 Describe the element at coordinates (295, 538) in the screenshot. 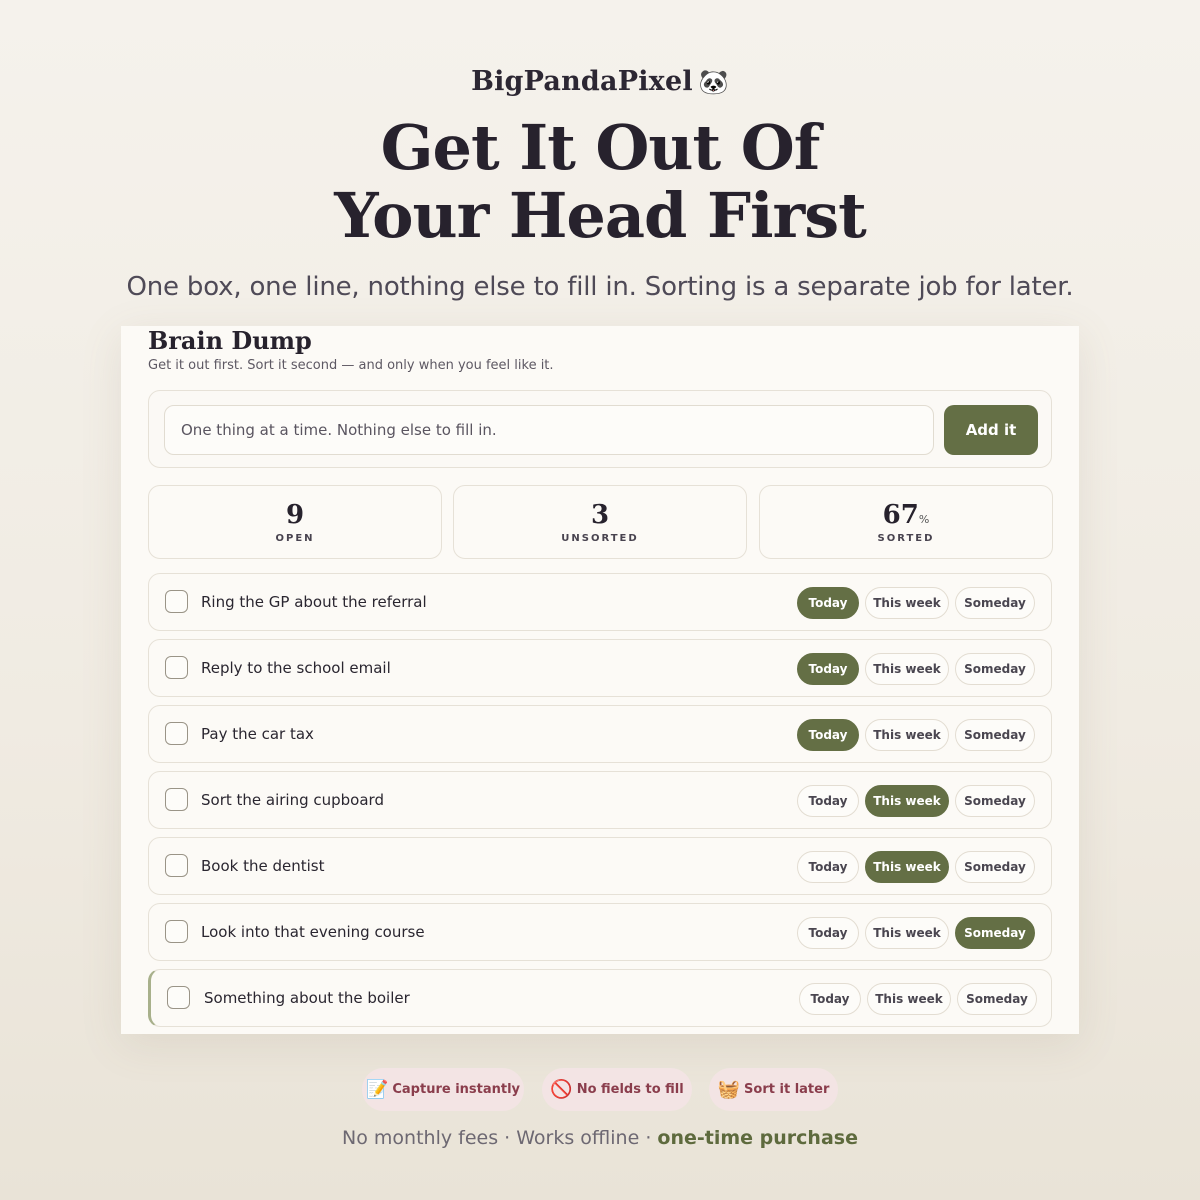

I see `stat-open-label: OPEN` at that location.